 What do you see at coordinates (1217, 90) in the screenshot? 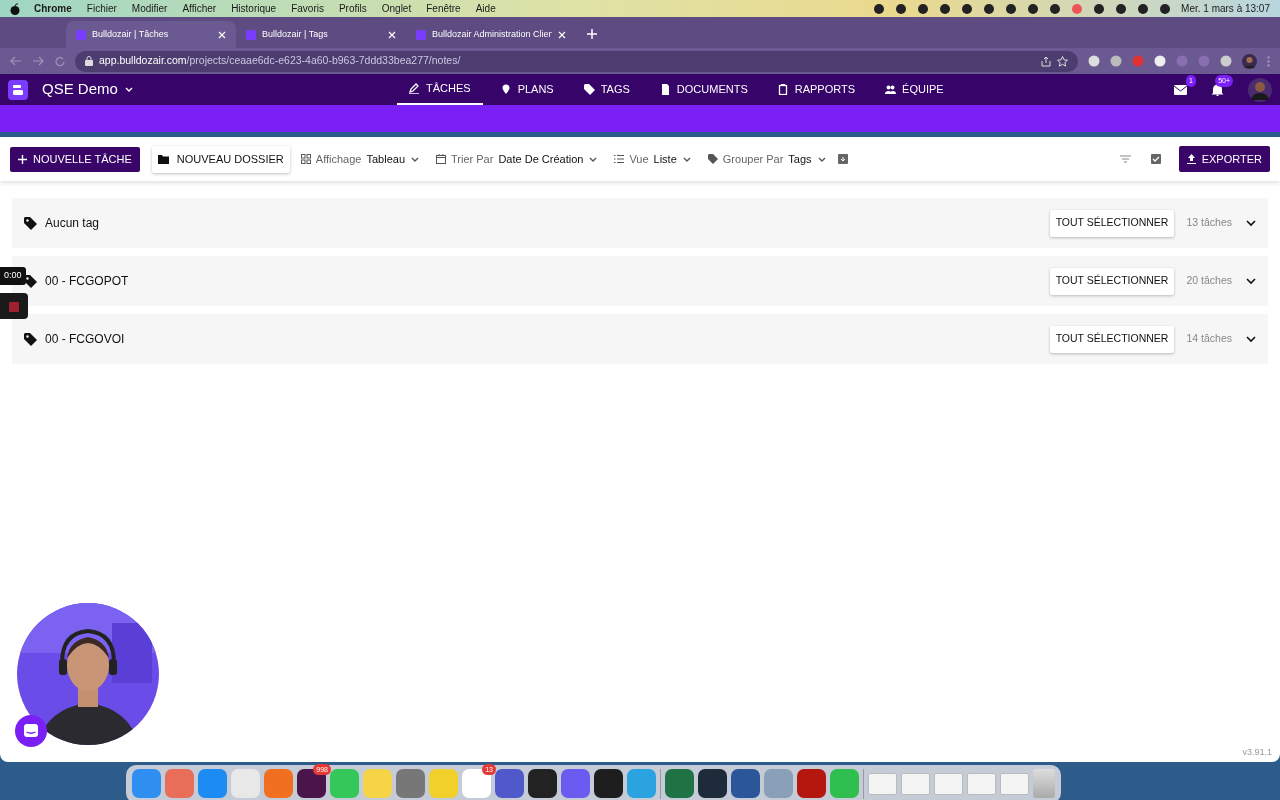
I see `bell-icon` at bounding box center [1217, 90].